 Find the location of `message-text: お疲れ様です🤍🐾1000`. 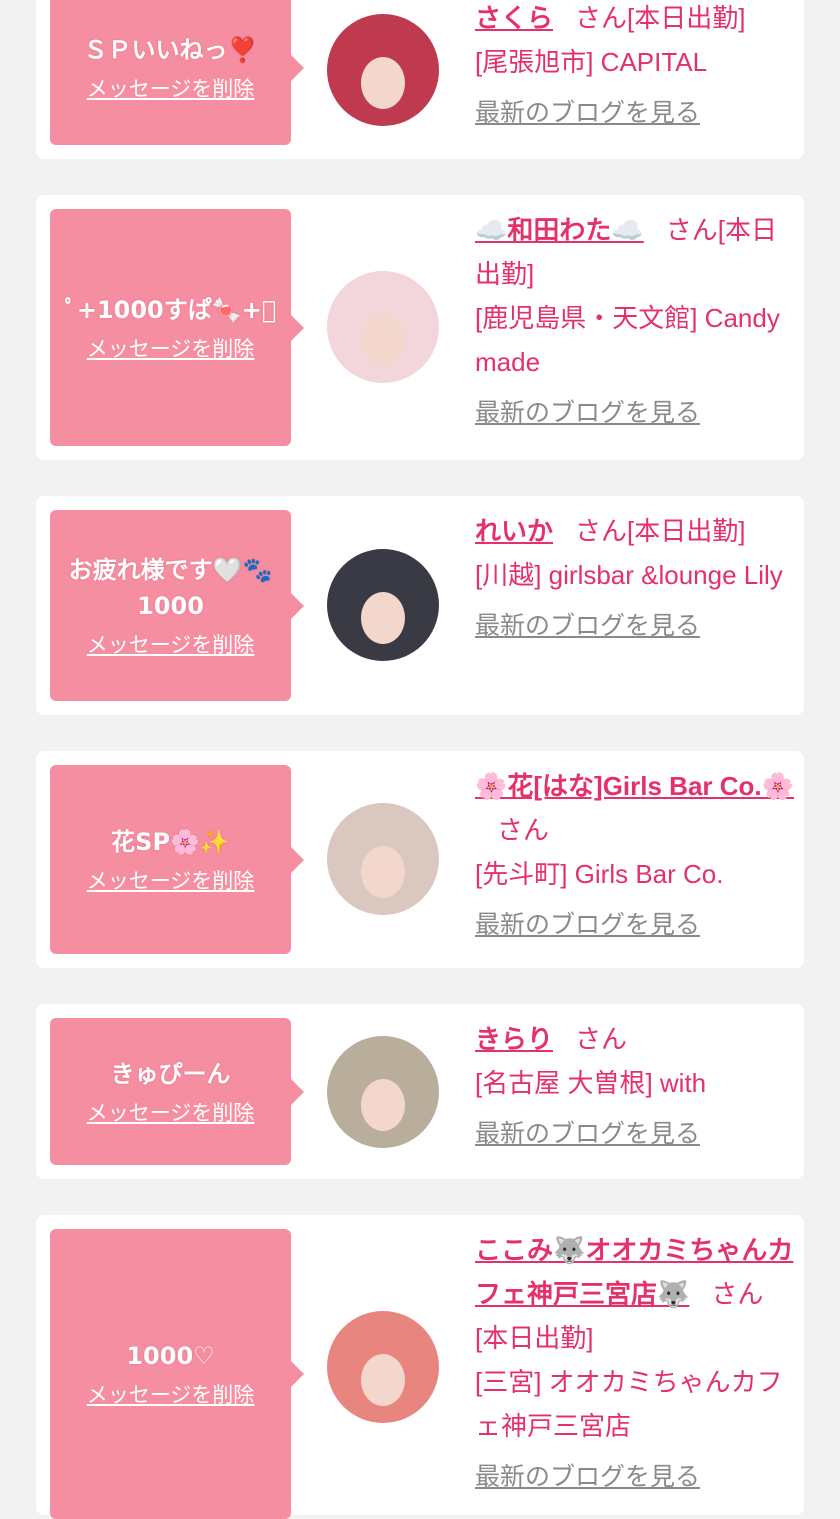

message-text: お疲れ様です🤍🐾1000 is located at coordinates (170, 587).